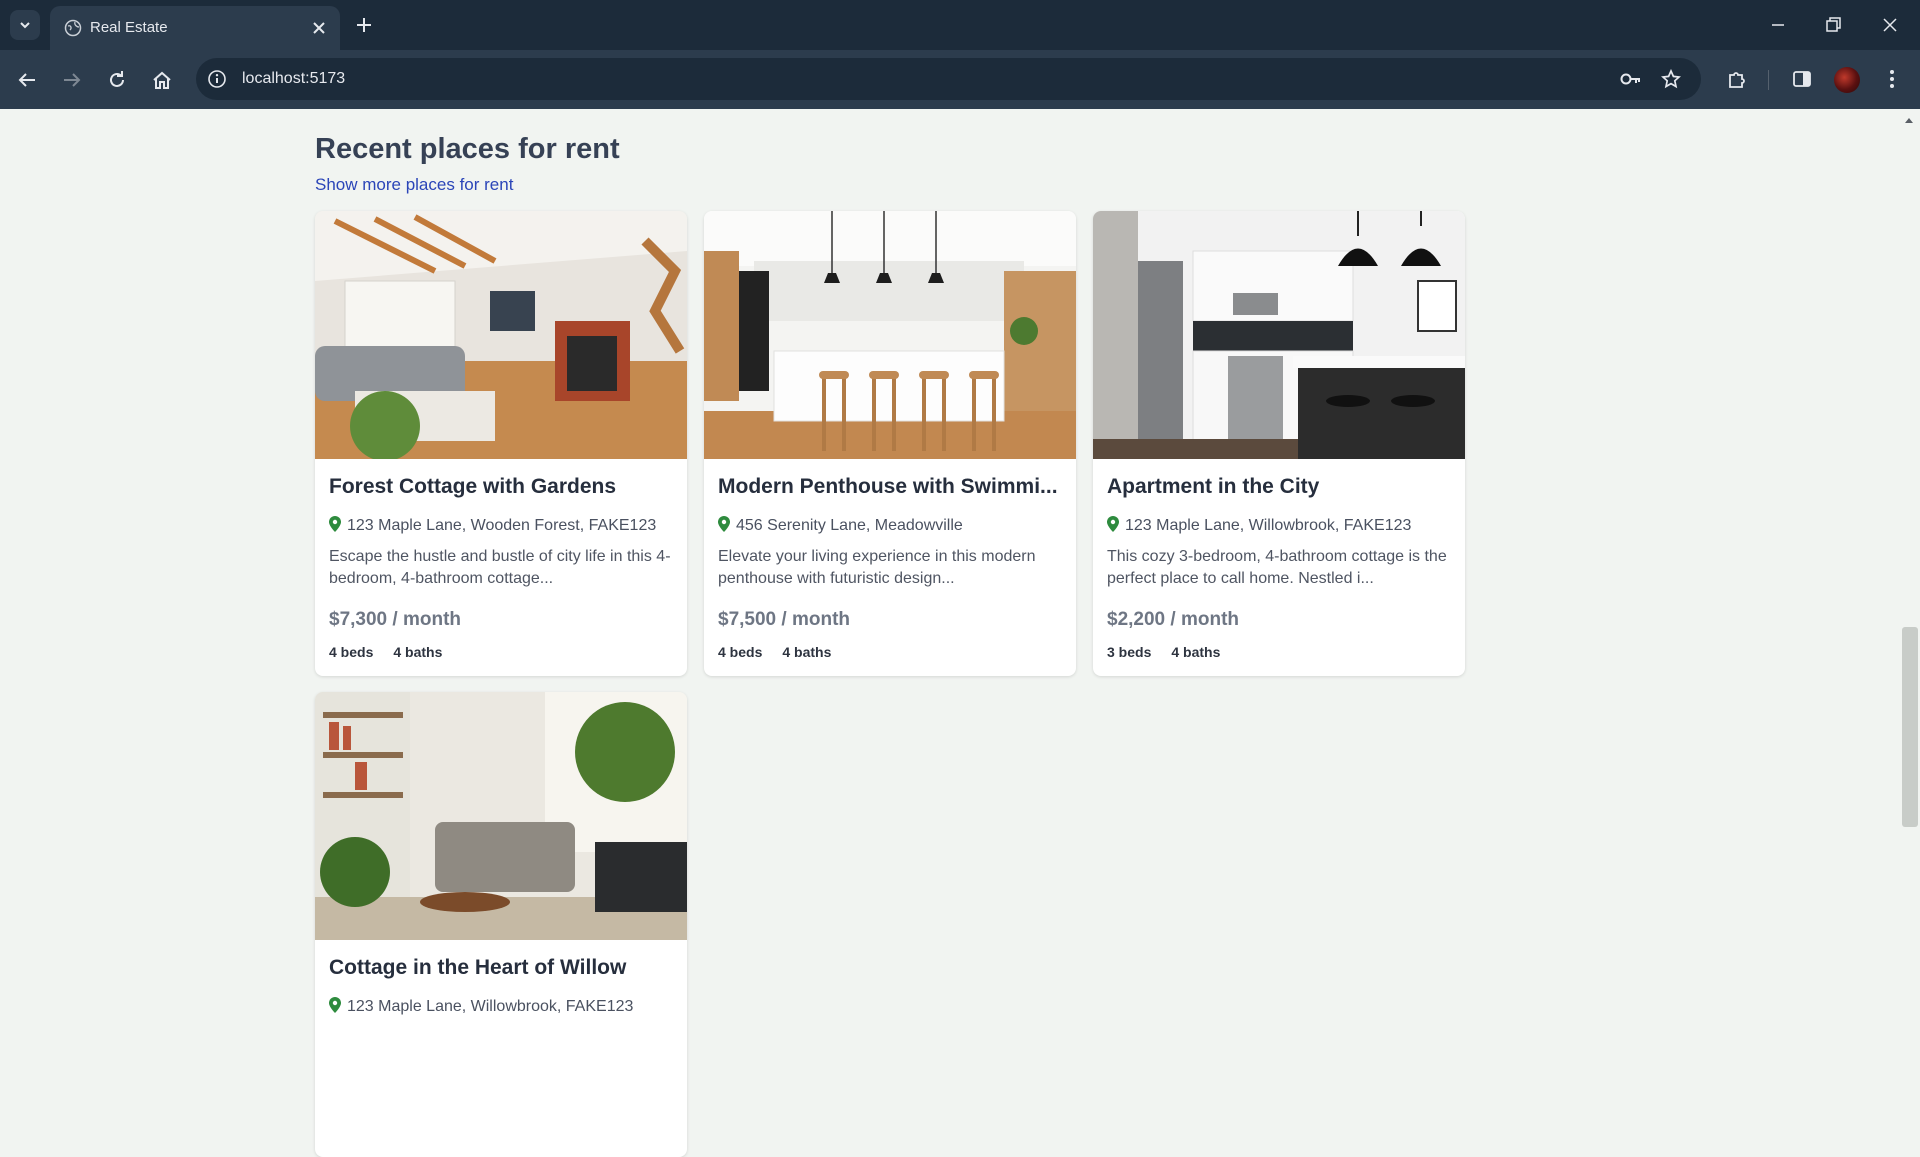  What do you see at coordinates (27, 80) in the screenshot?
I see `back-arrow-icon` at bounding box center [27, 80].